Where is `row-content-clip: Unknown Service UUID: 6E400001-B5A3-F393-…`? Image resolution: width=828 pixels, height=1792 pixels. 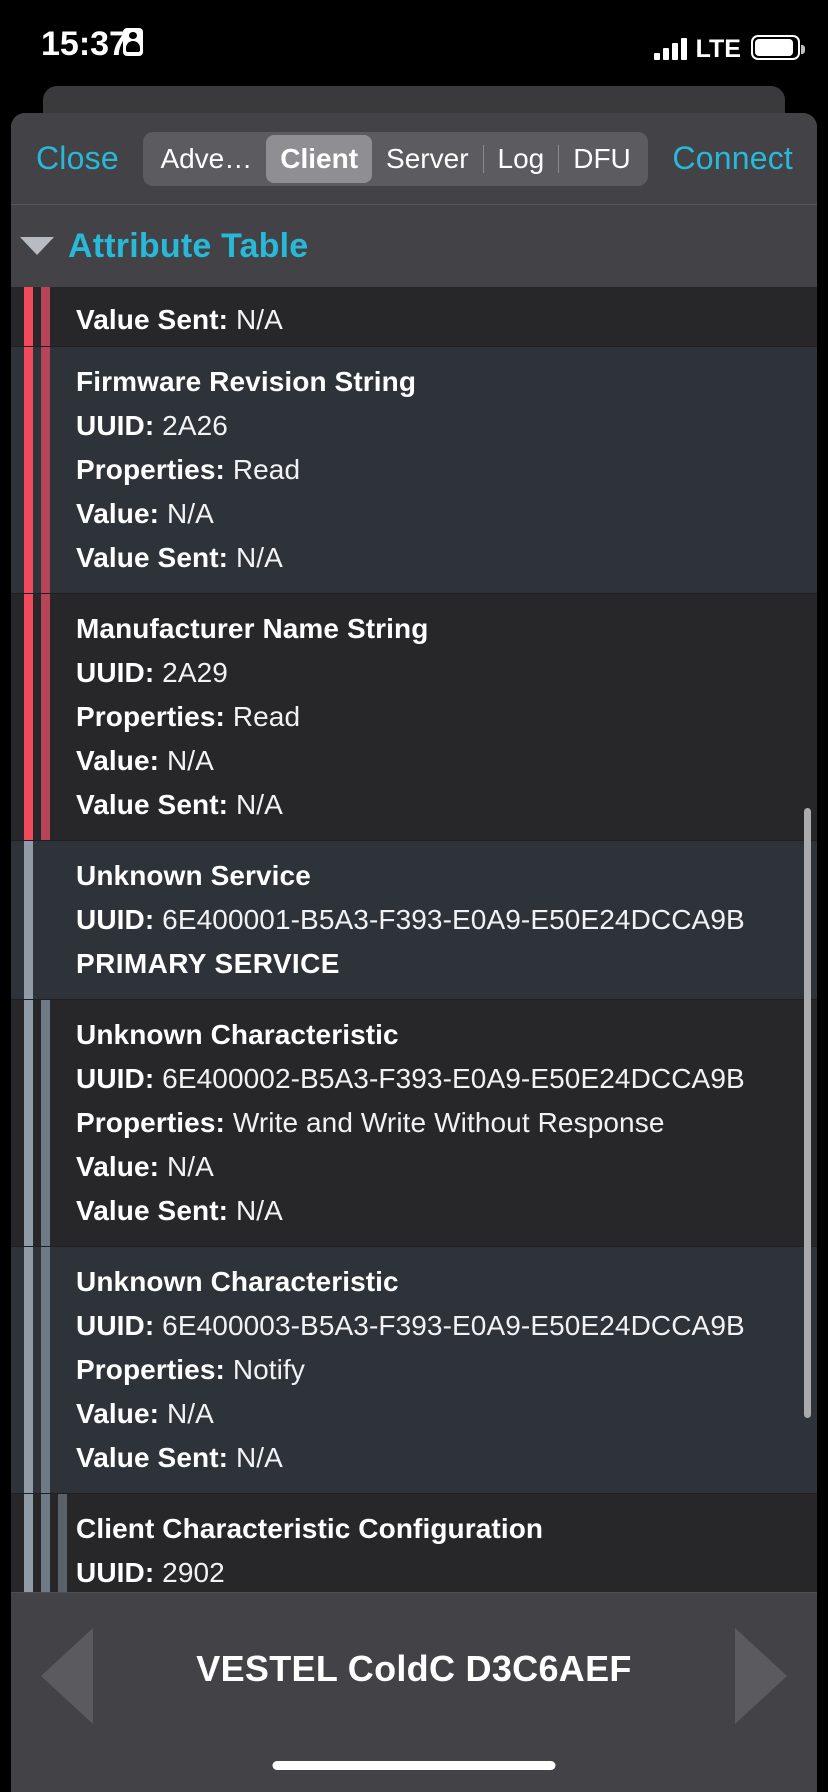
row-content-clip: Unknown Service UUID: 6E400001-B5A3-F393-… is located at coordinates (414, 920).